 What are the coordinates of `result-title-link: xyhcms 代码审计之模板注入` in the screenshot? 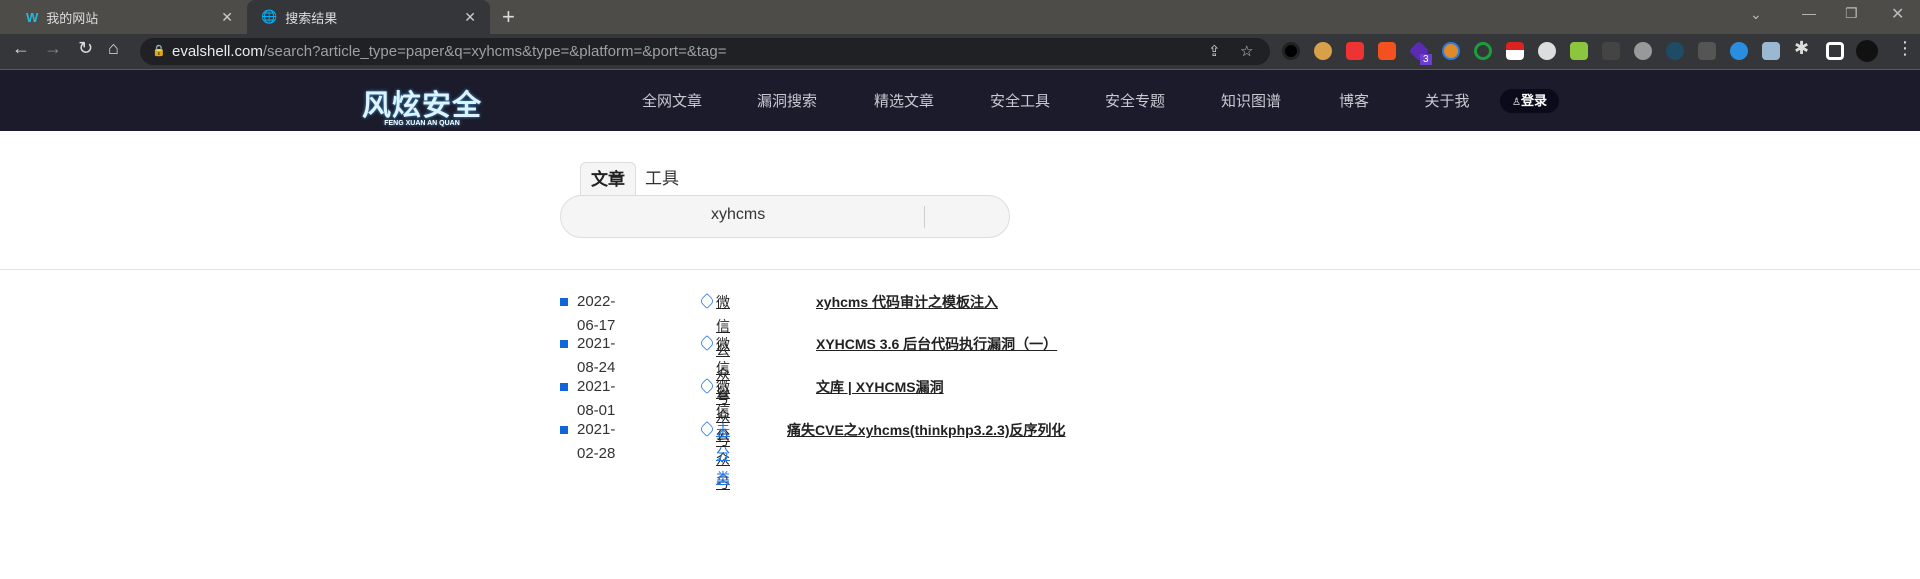 It's located at (907, 302).